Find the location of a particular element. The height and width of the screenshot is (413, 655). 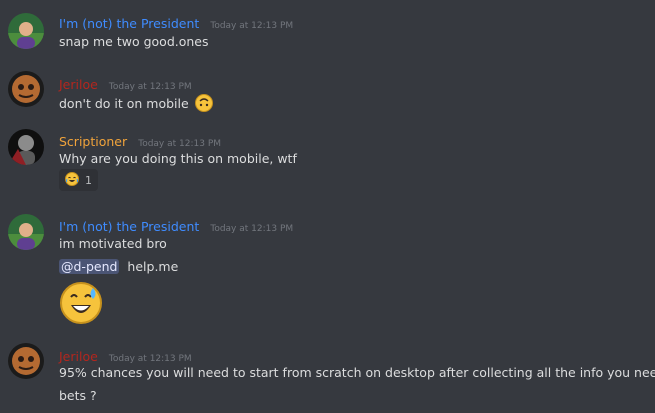

message-text: snap me two good.ones is located at coordinates (134, 41).